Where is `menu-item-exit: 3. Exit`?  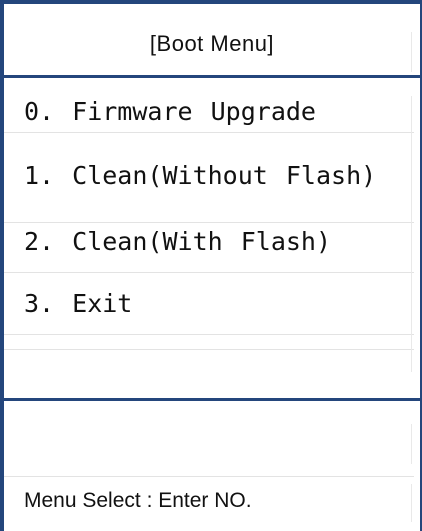
menu-item-exit: 3. Exit is located at coordinates (78, 304).